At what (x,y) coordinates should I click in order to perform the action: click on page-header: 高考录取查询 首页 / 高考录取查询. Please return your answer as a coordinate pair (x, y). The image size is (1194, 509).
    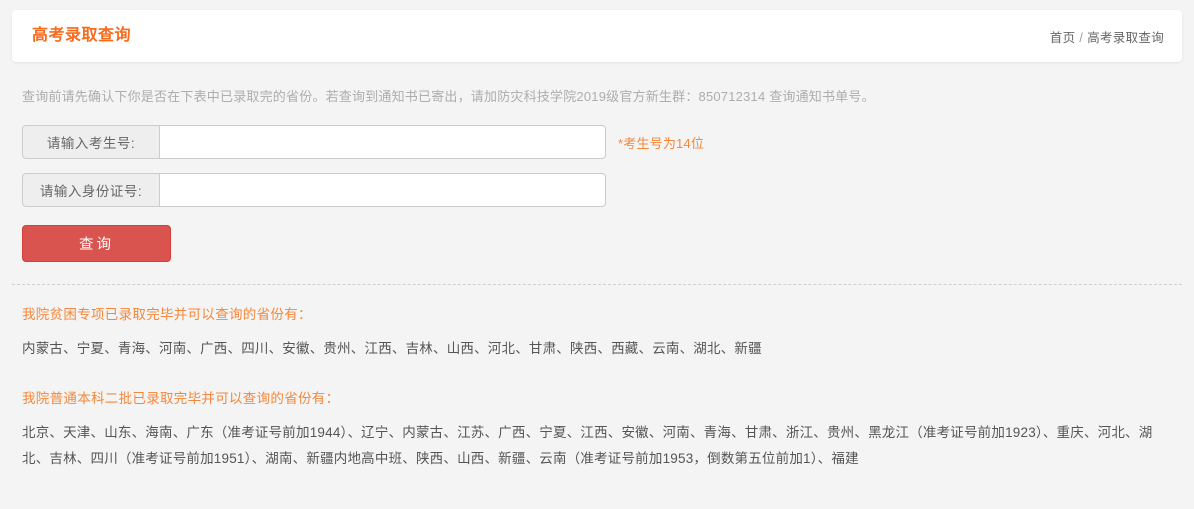
    Looking at the image, I should click on (597, 36).